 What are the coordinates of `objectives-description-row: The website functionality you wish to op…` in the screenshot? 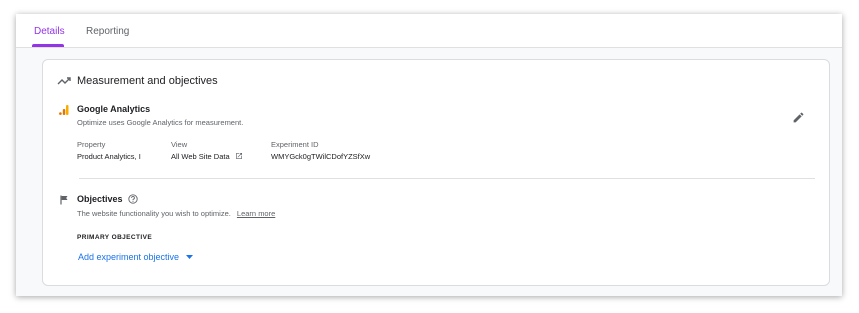 It's located at (176, 213).